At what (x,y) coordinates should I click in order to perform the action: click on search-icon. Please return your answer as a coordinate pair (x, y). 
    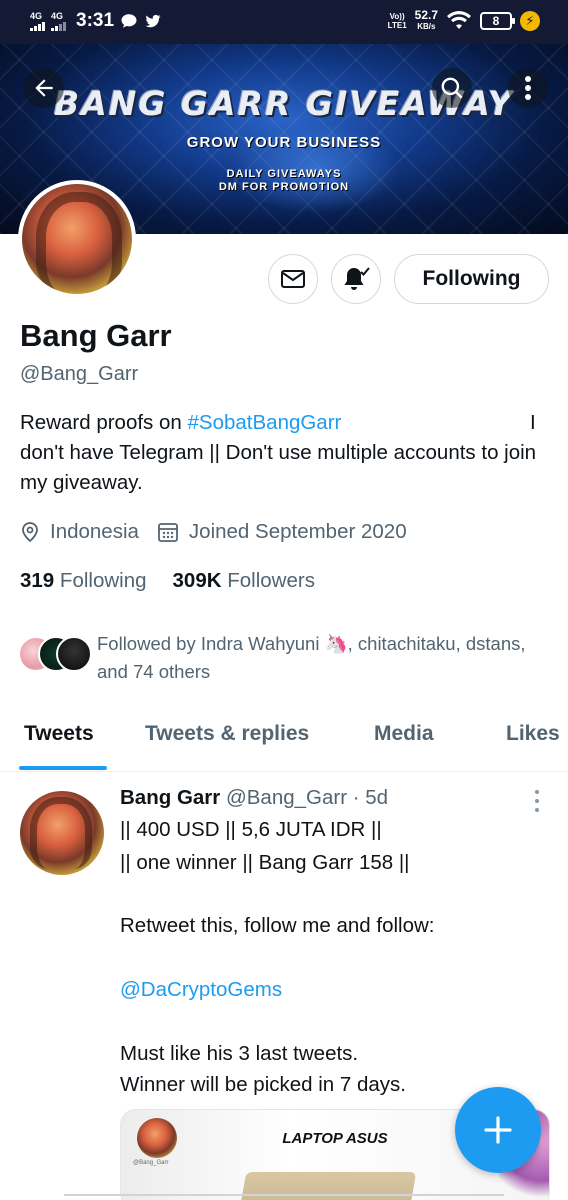
    Looking at the image, I should click on (452, 88).